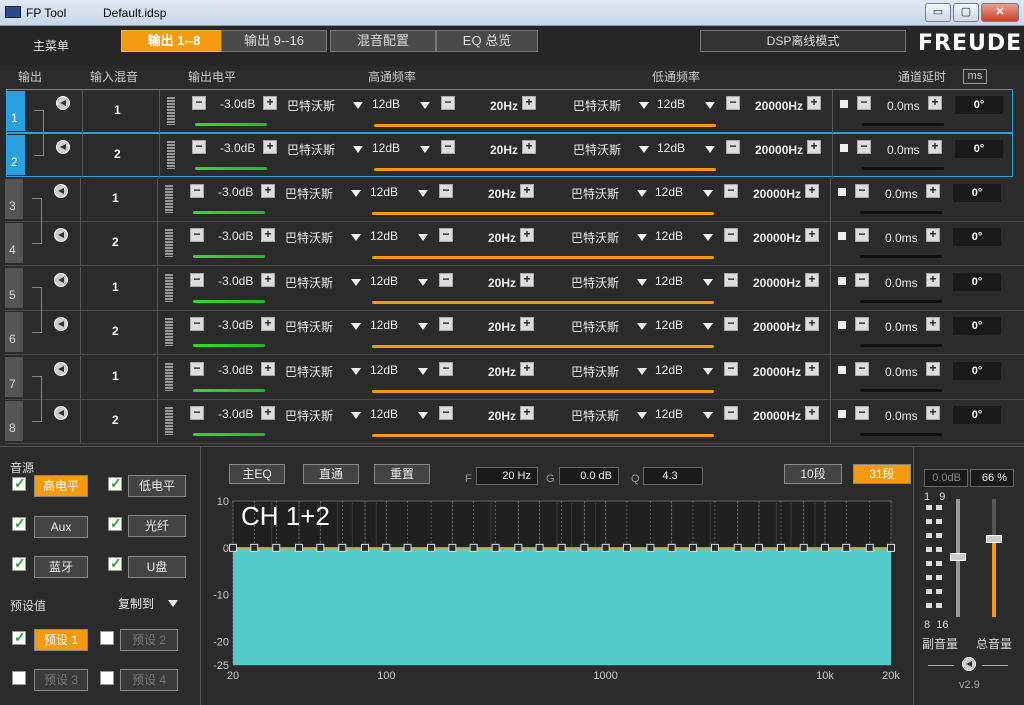 The width and height of the screenshot is (1024, 705). I want to click on q-field: 4.3, so click(673, 476).